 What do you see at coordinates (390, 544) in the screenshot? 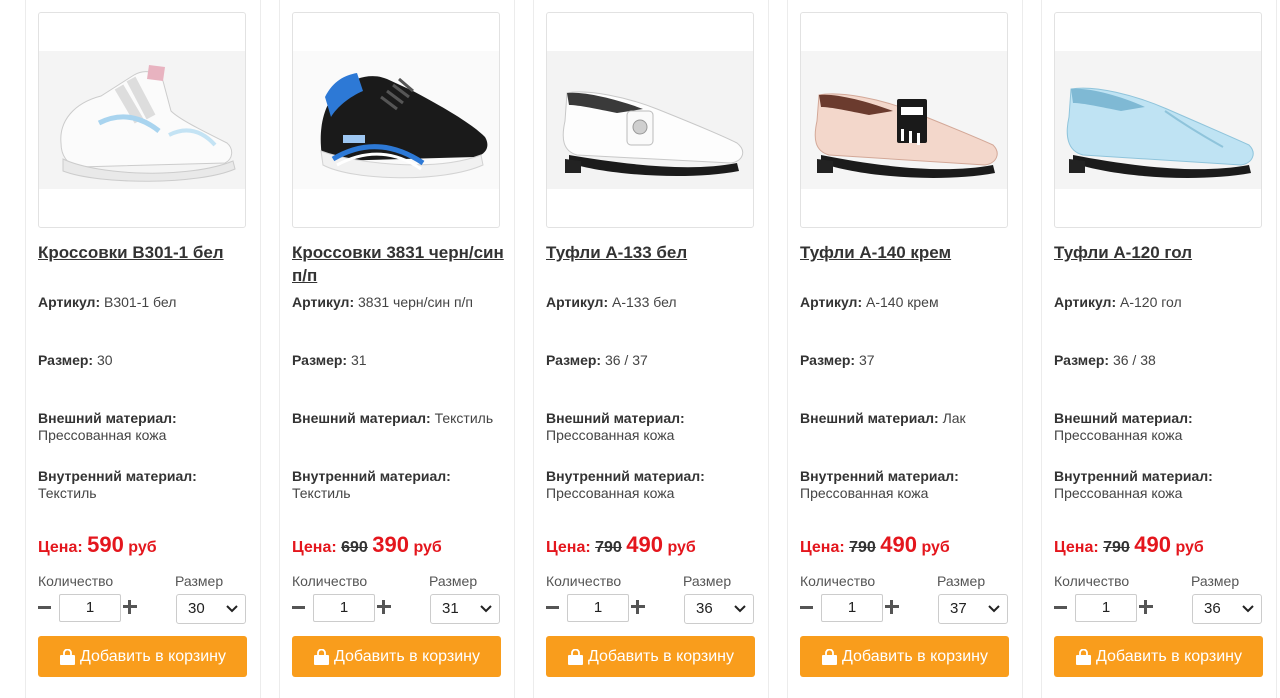
I see `current-price: 390` at bounding box center [390, 544].